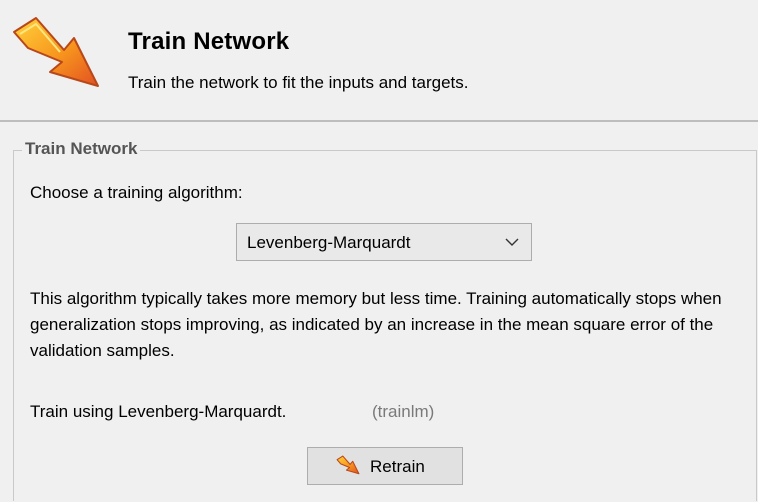 Image resolution: width=758 pixels, height=502 pixels. Describe the element at coordinates (397, 466) in the screenshot. I see `retrain-label: Retrain` at that location.